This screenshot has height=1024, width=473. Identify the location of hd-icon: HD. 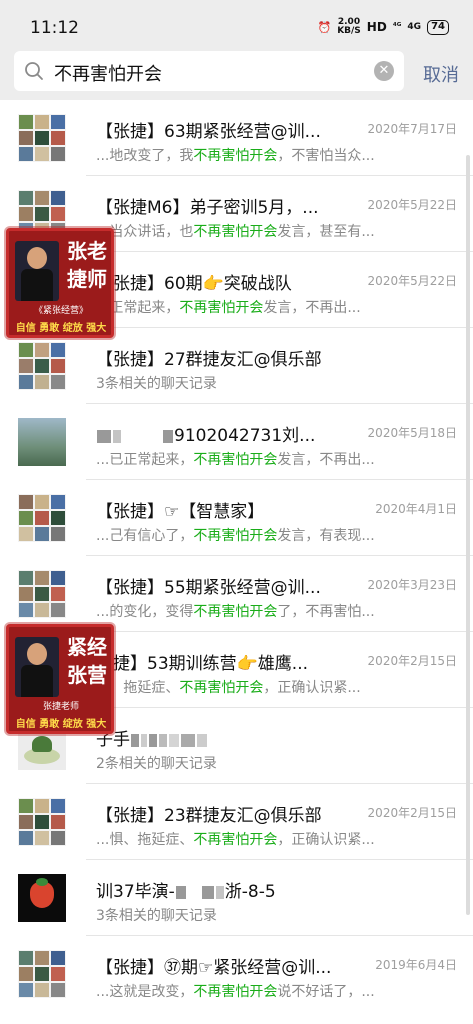
(376, 27).